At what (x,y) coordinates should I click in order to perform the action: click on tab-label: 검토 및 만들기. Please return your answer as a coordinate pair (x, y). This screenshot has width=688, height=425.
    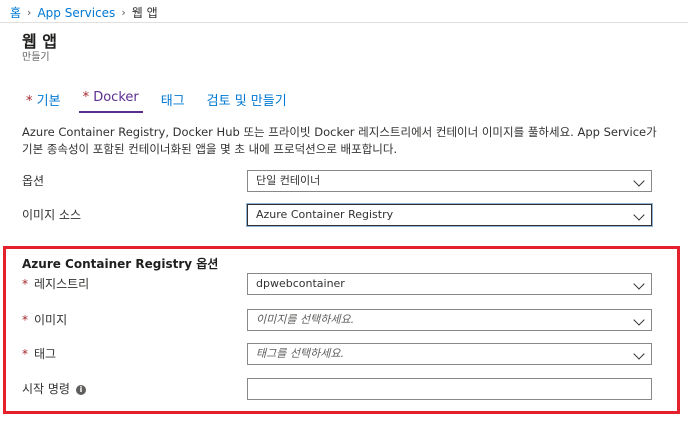
    Looking at the image, I should click on (246, 101).